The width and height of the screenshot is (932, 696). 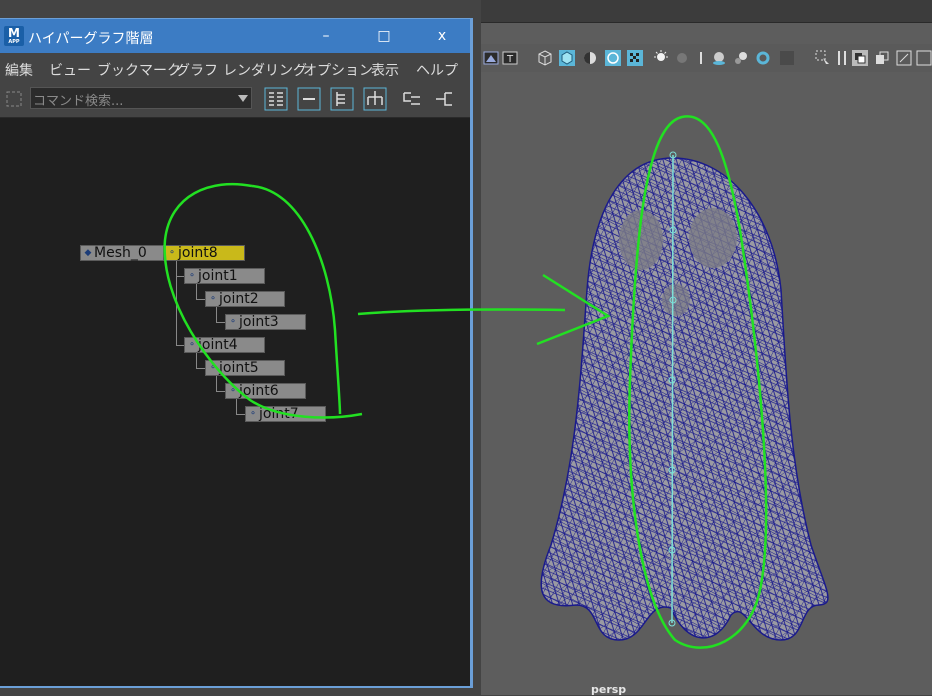 What do you see at coordinates (285, 414) in the screenshot?
I see `node-joint7: ⚬ joint7` at bounding box center [285, 414].